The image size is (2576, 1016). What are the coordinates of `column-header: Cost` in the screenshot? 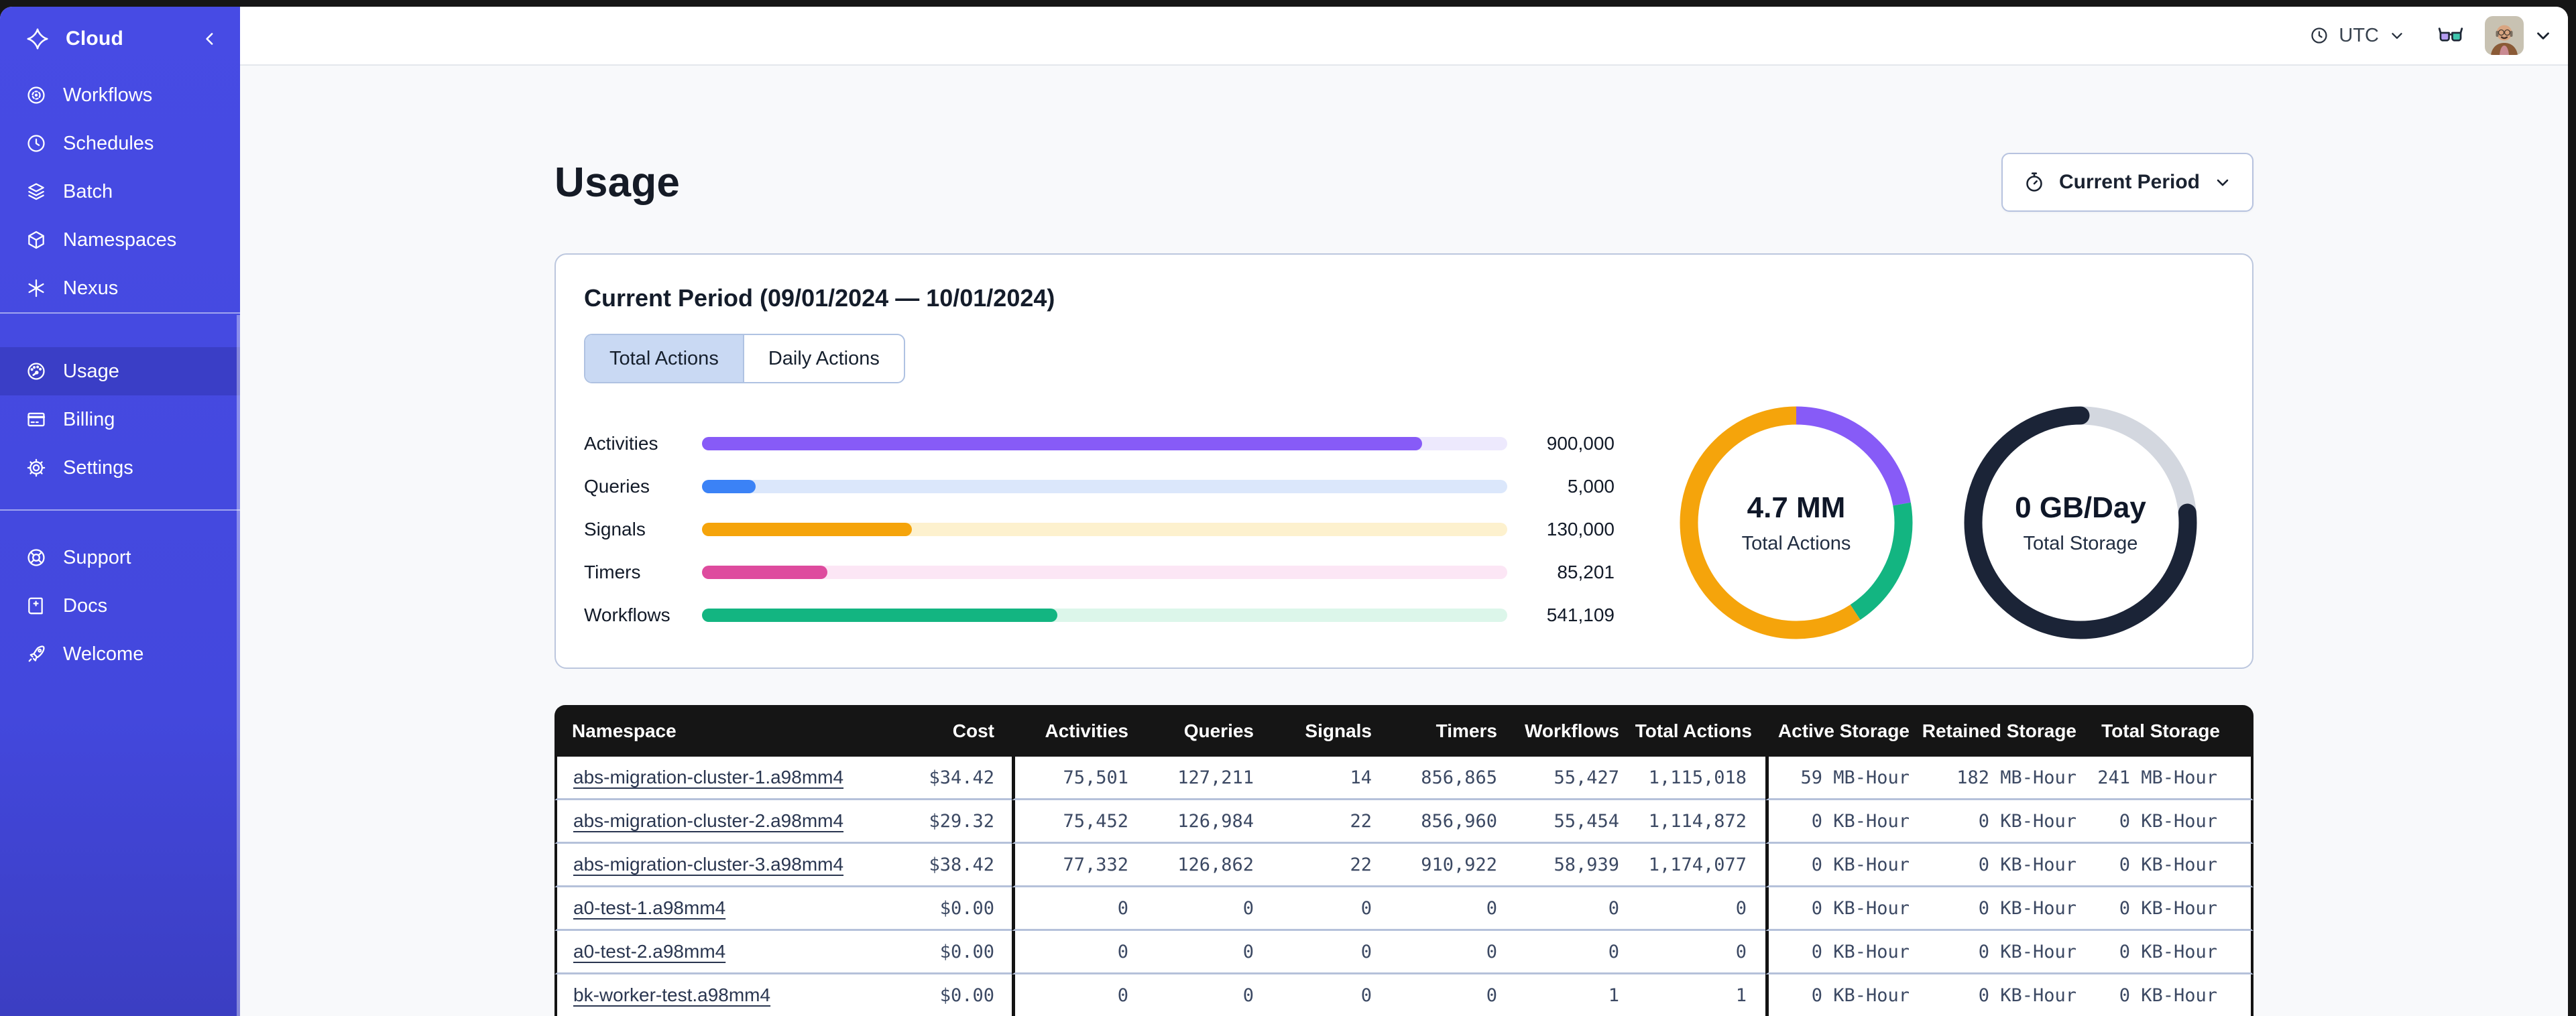 It's located at (961, 731).